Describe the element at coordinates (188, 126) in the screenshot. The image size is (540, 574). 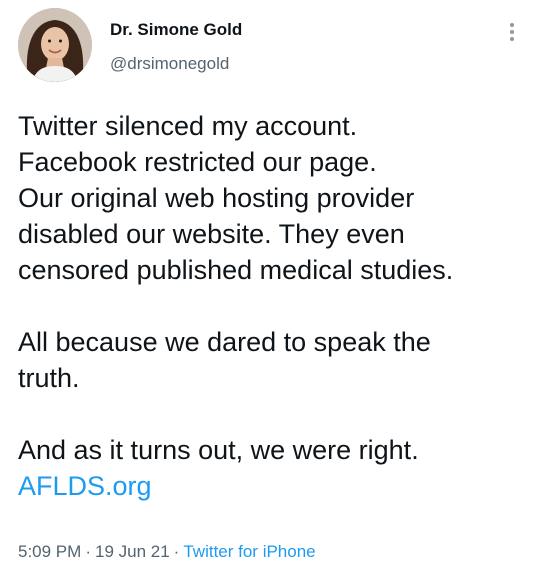
I see `tweet-line: Twitter silenced my account.` at that location.